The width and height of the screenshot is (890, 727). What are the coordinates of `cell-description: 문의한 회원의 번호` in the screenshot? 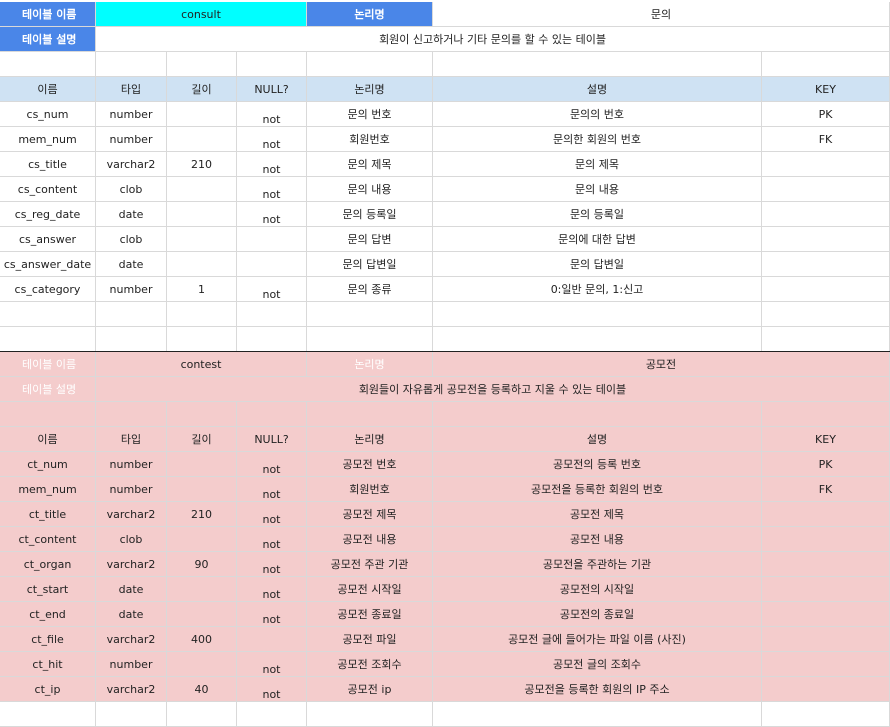 It's located at (597, 139).